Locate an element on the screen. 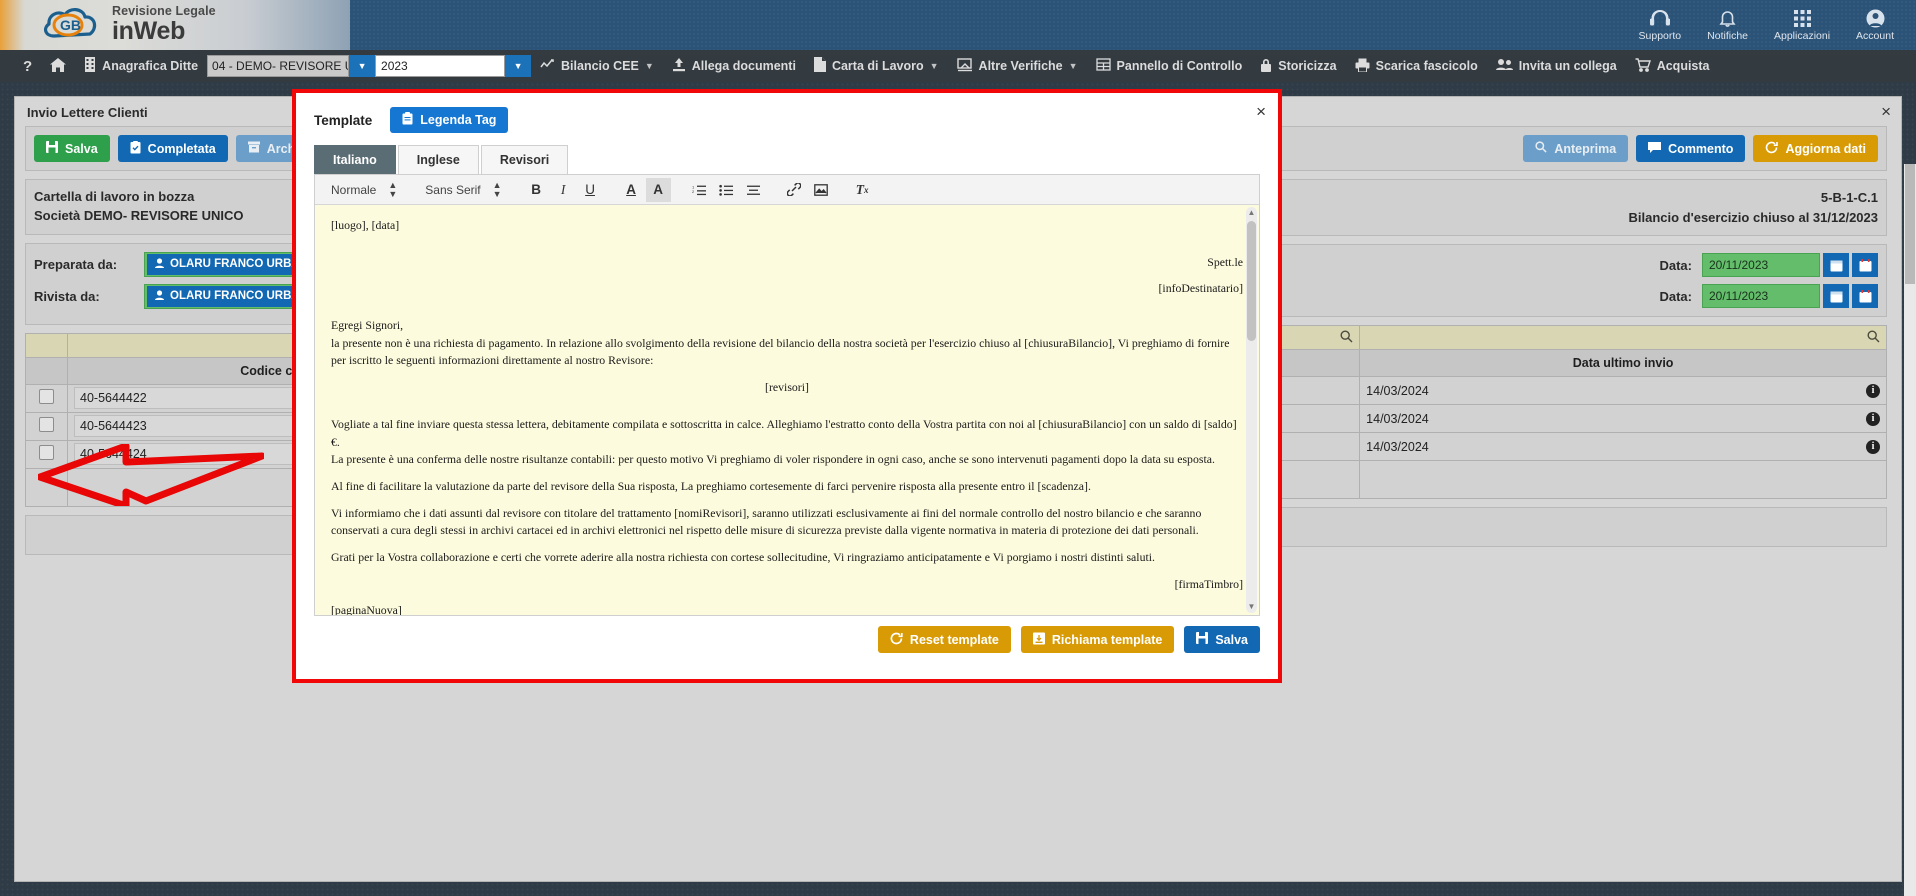 The width and height of the screenshot is (1916, 896). notifications-button: Notifiche is located at coordinates (1727, 25).